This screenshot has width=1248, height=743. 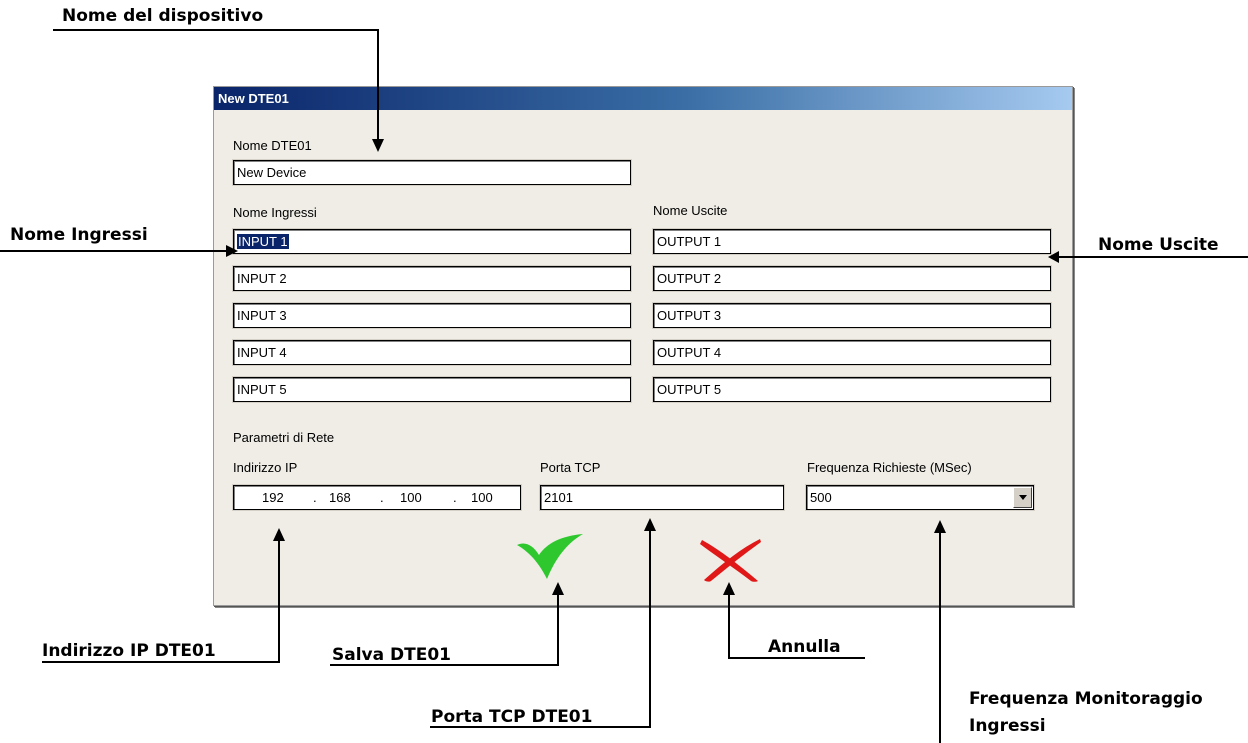 I want to click on ip-label: Indirizzo IP, so click(x=265, y=467).